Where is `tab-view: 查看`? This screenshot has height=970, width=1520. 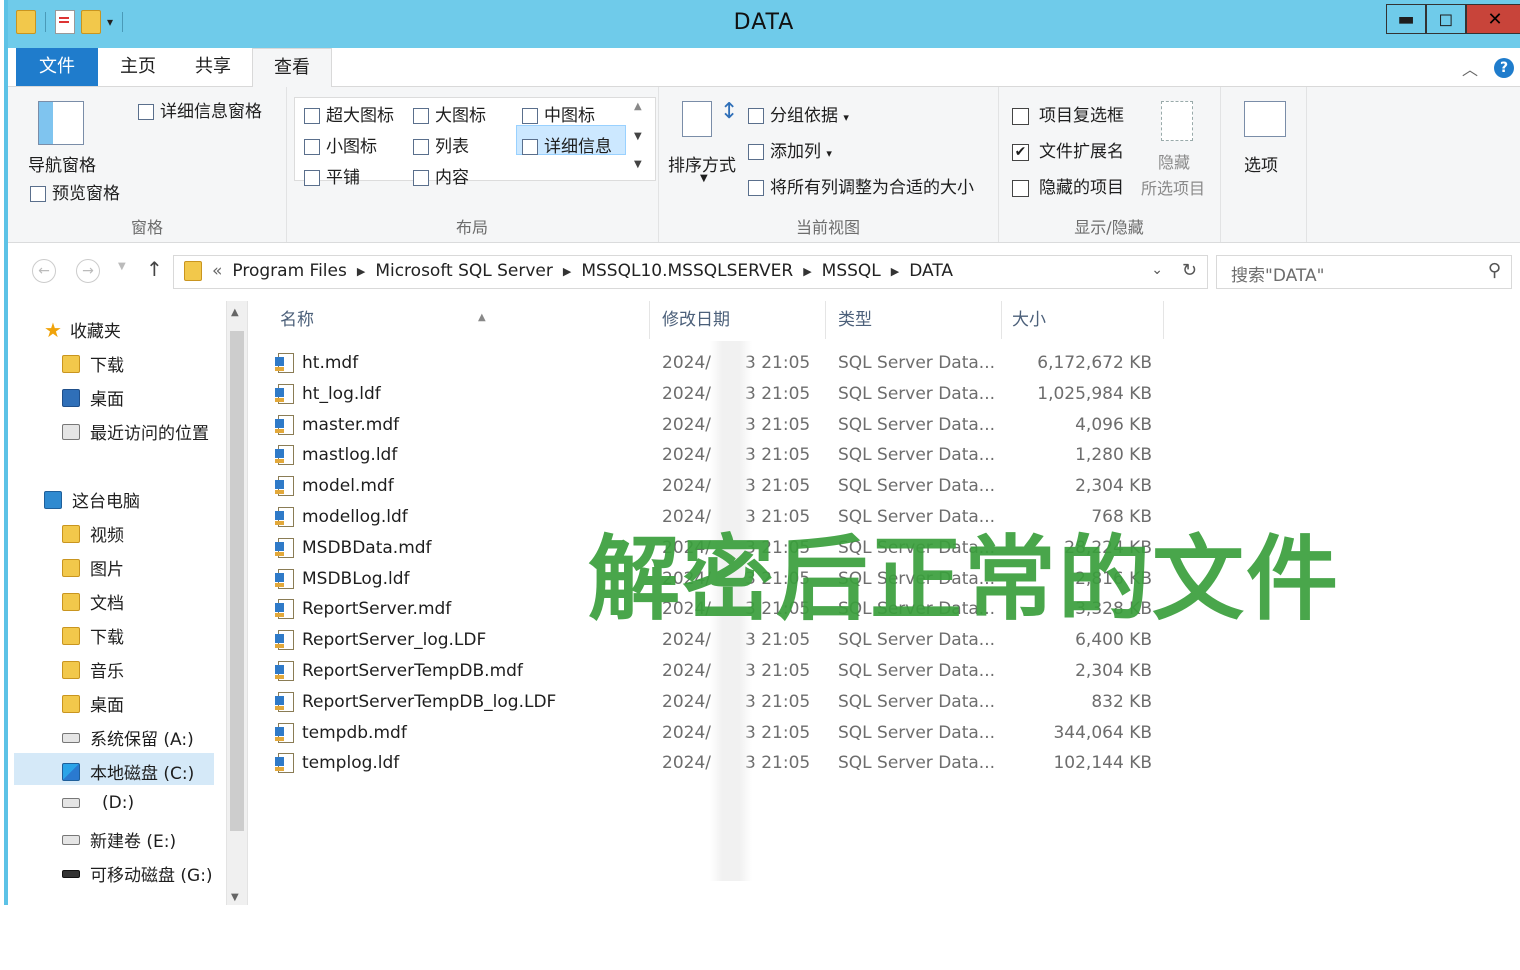 tab-view: 查看 is located at coordinates (292, 68).